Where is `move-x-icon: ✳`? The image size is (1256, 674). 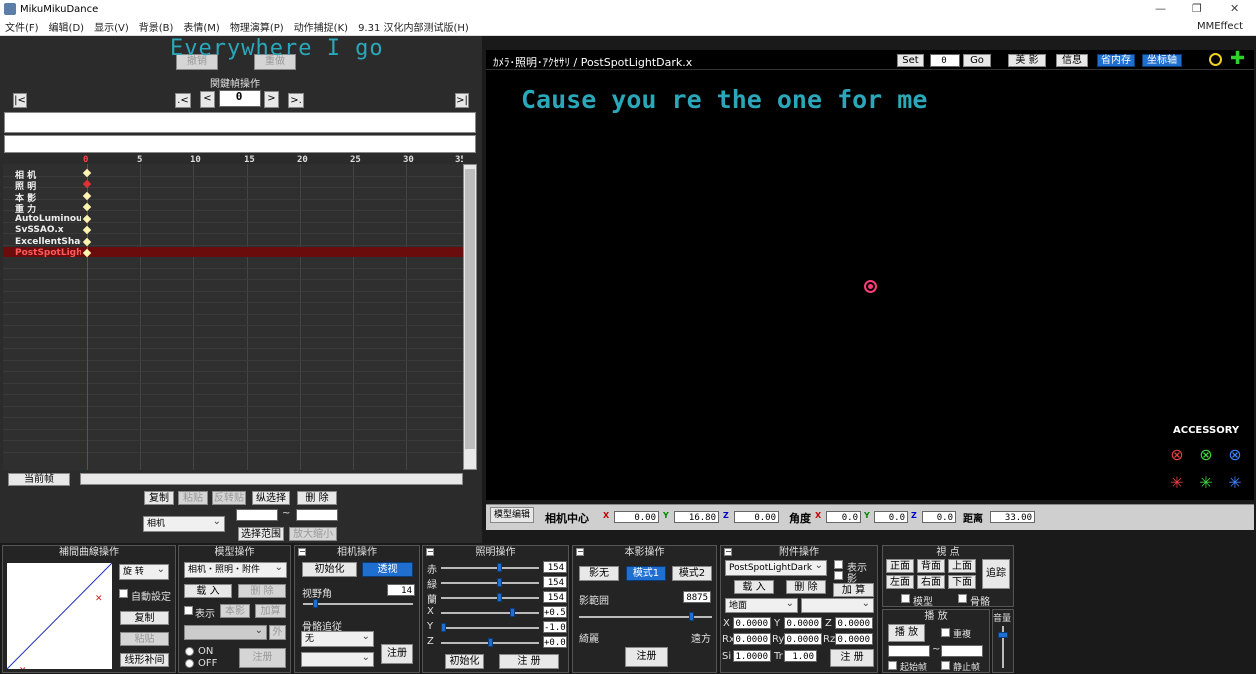 move-x-icon: ✳ is located at coordinates (1177, 483).